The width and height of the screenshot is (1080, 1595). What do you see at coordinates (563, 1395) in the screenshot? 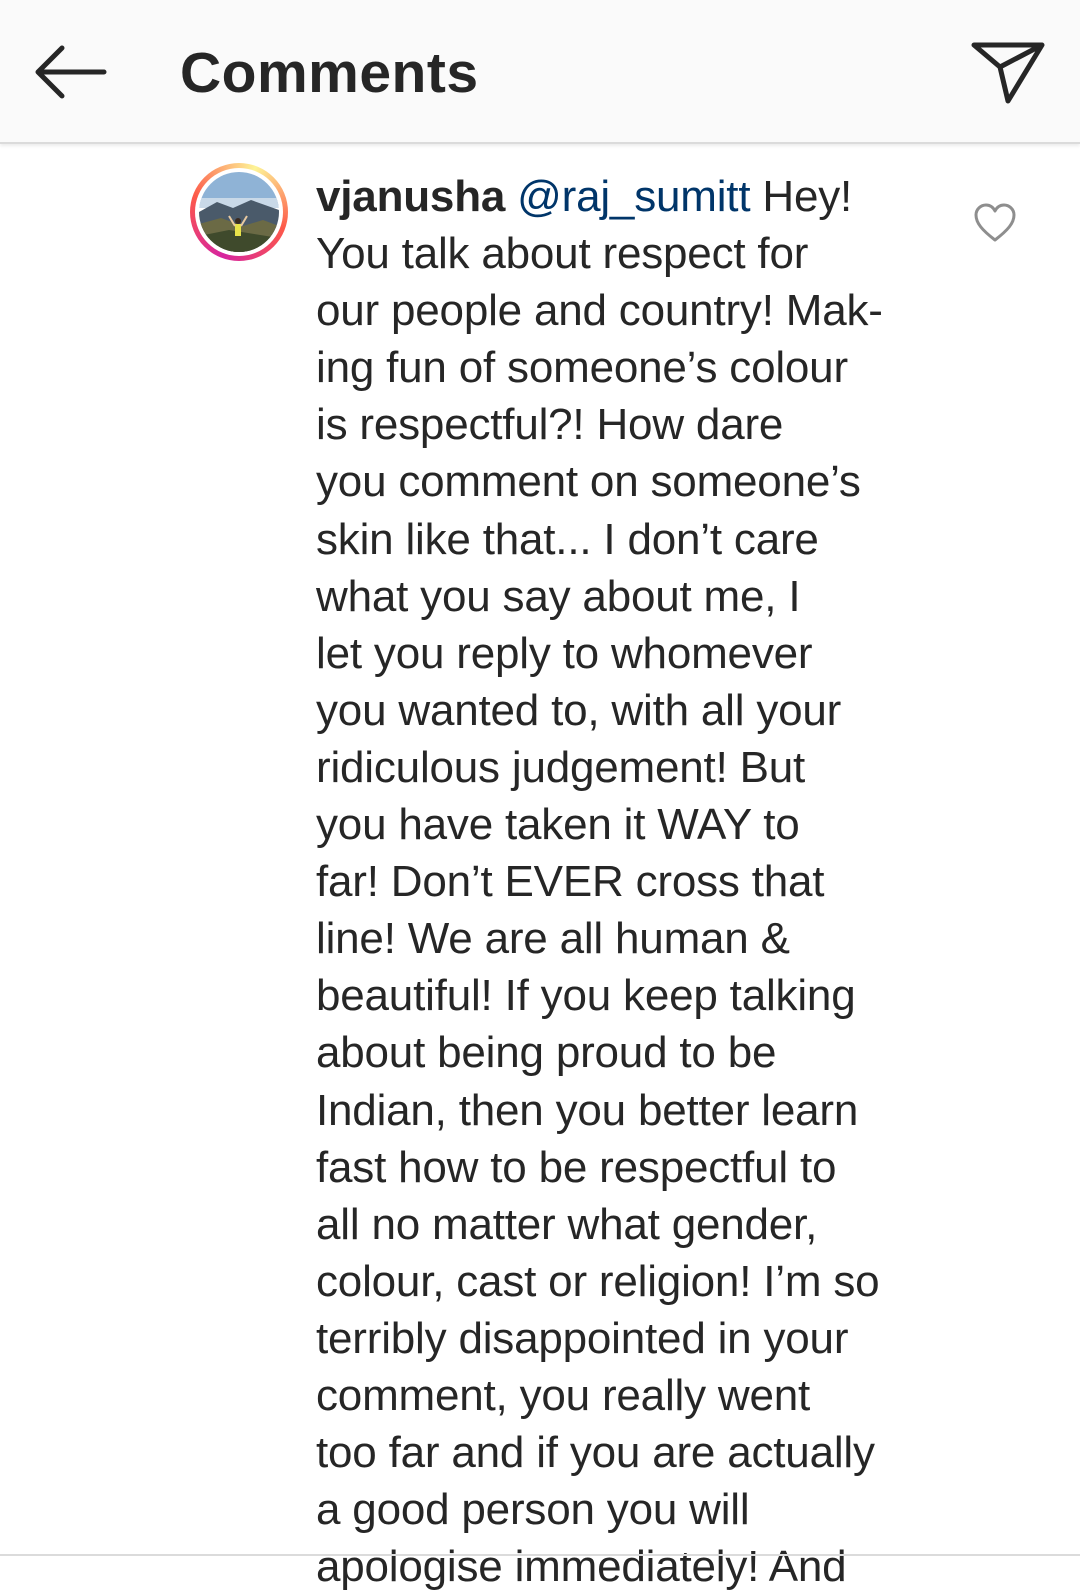
I see `comment-line: comment, you really went` at bounding box center [563, 1395].